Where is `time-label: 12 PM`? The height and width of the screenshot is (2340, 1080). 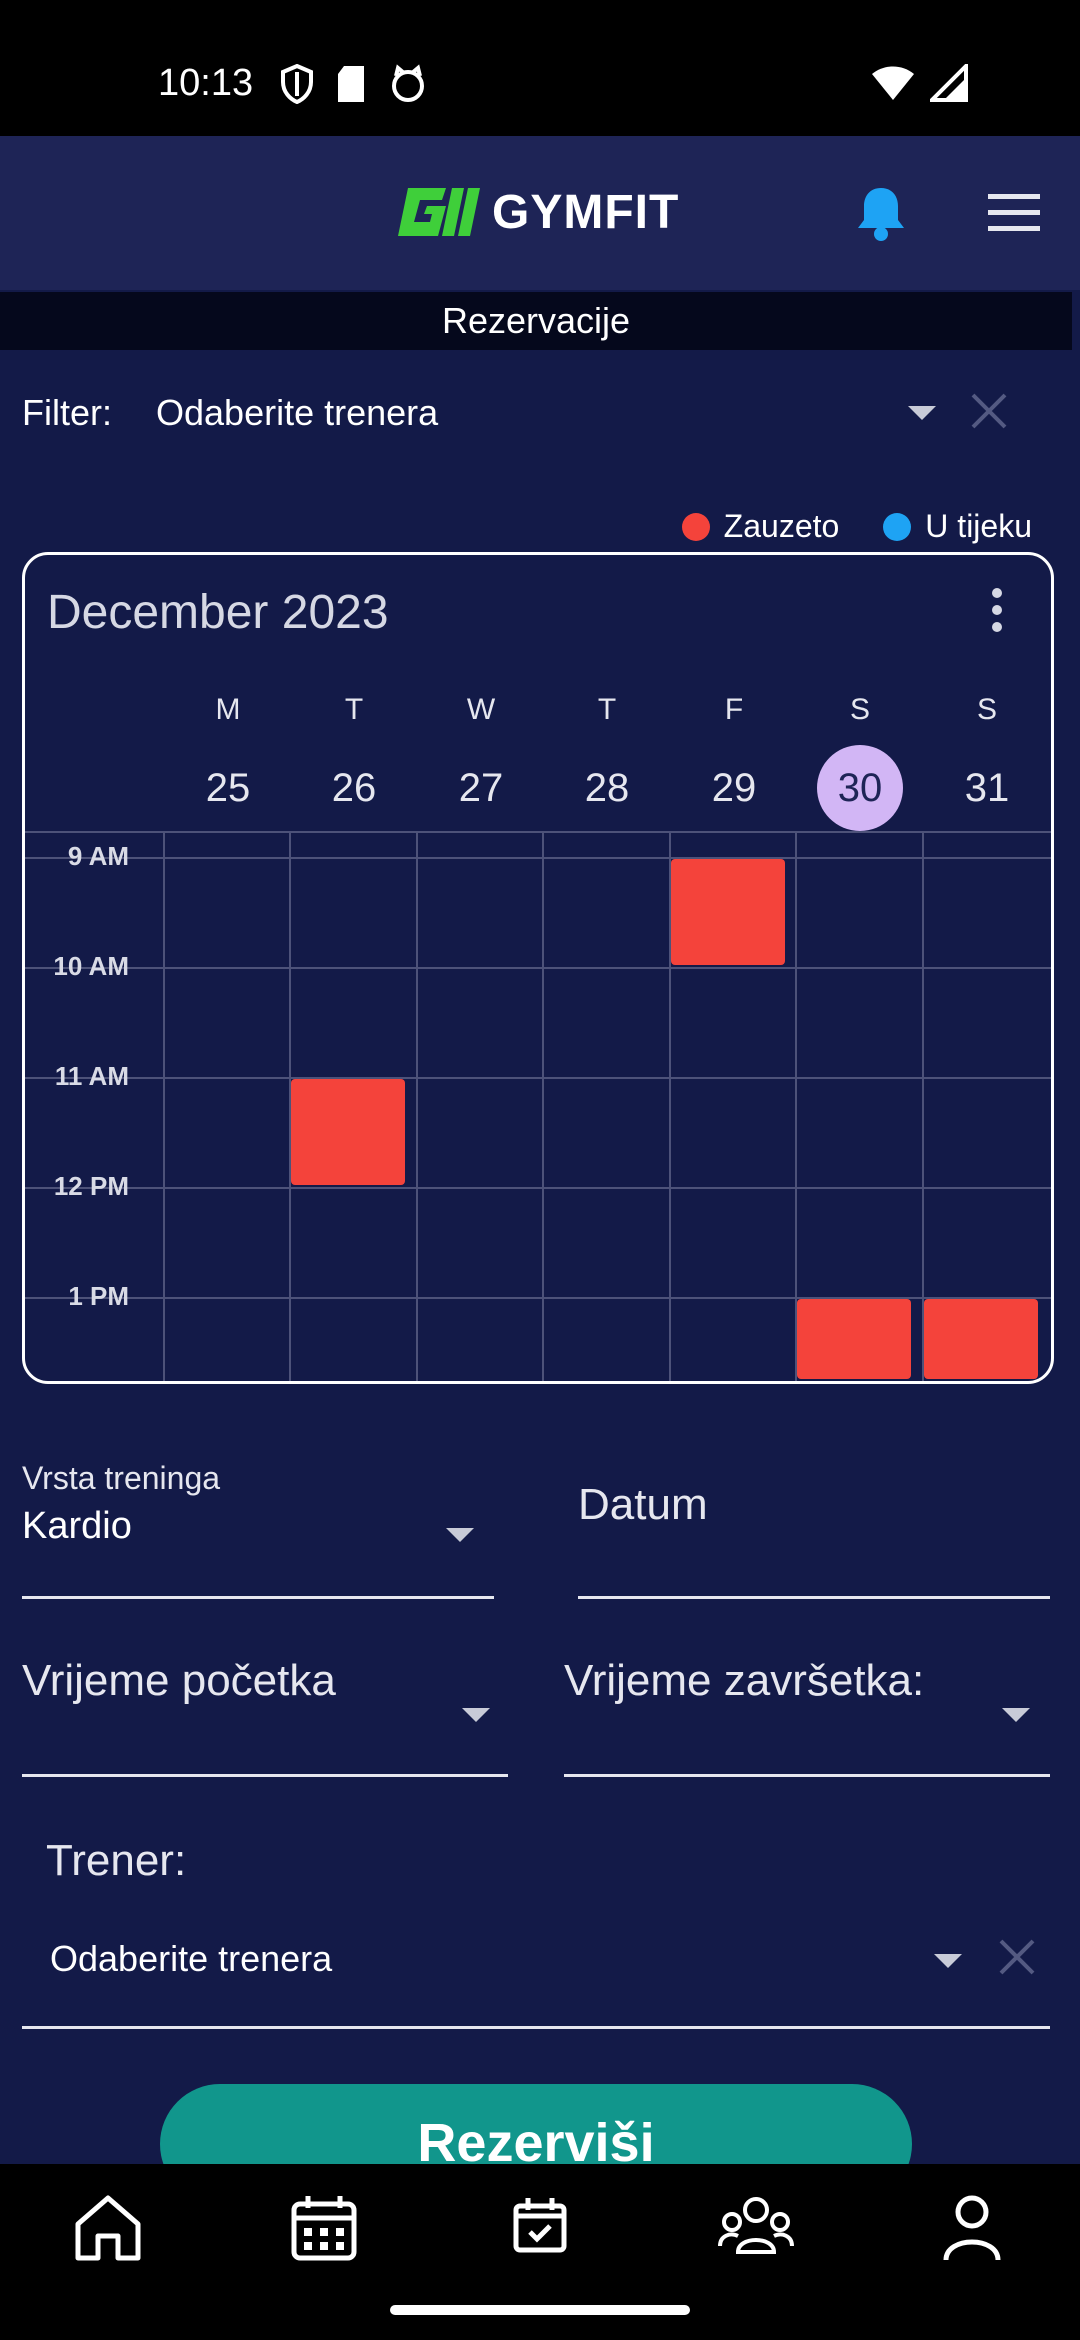 time-label: 12 PM is located at coordinates (91, 1186).